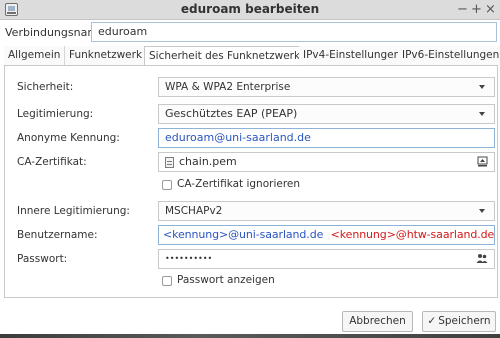 The width and height of the screenshot is (500, 338). What do you see at coordinates (377, 321) in the screenshot?
I see `cancel-button: Abbrechen` at bounding box center [377, 321].